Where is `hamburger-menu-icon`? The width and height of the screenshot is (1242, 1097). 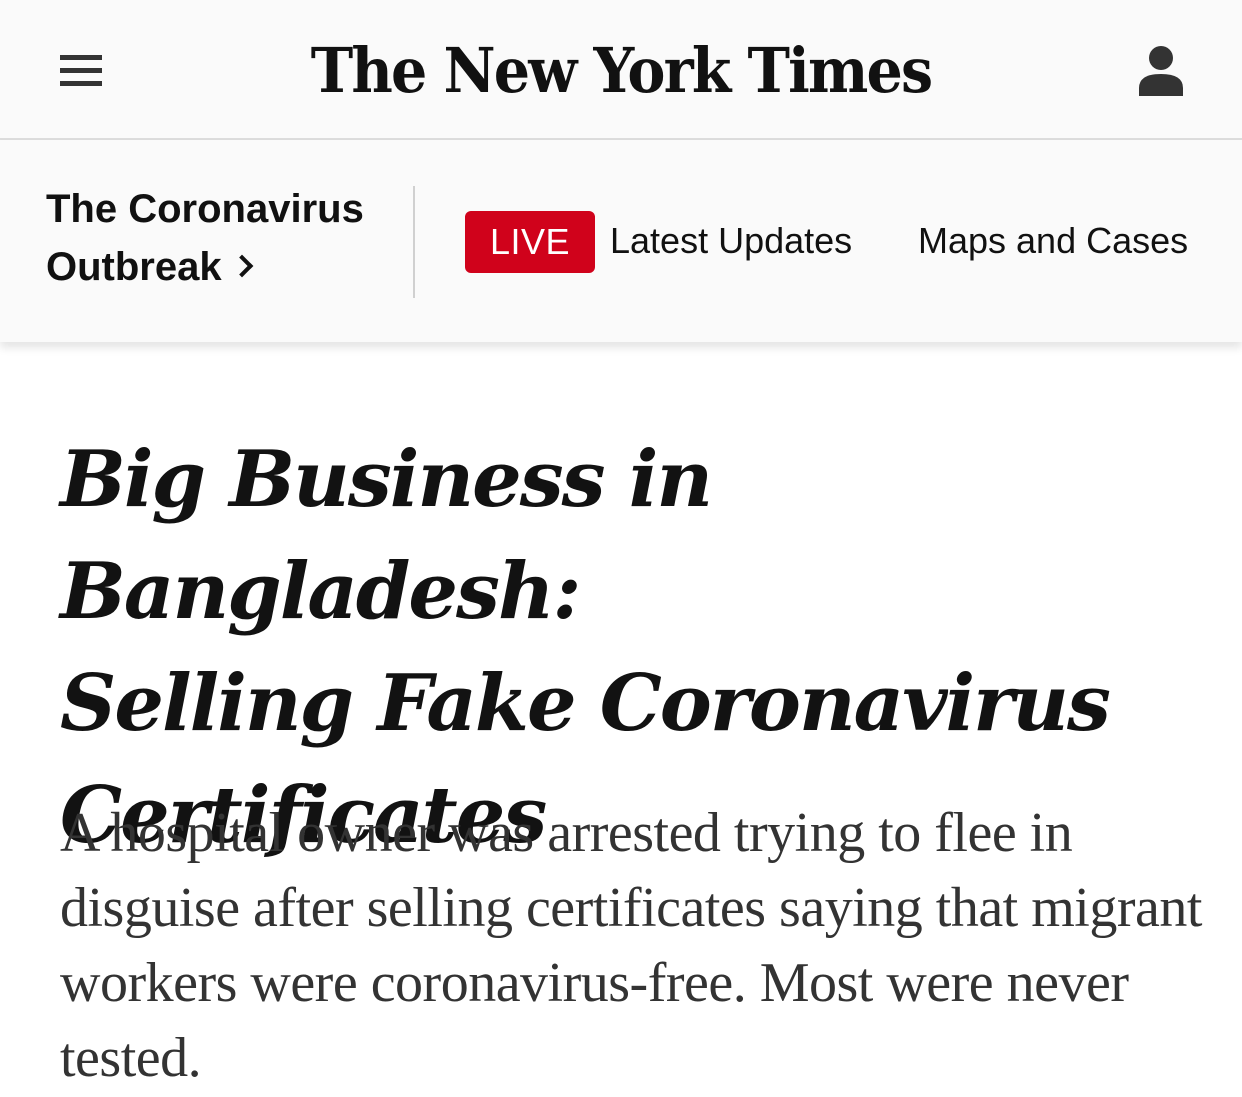
hamburger-menu-icon is located at coordinates (81, 71).